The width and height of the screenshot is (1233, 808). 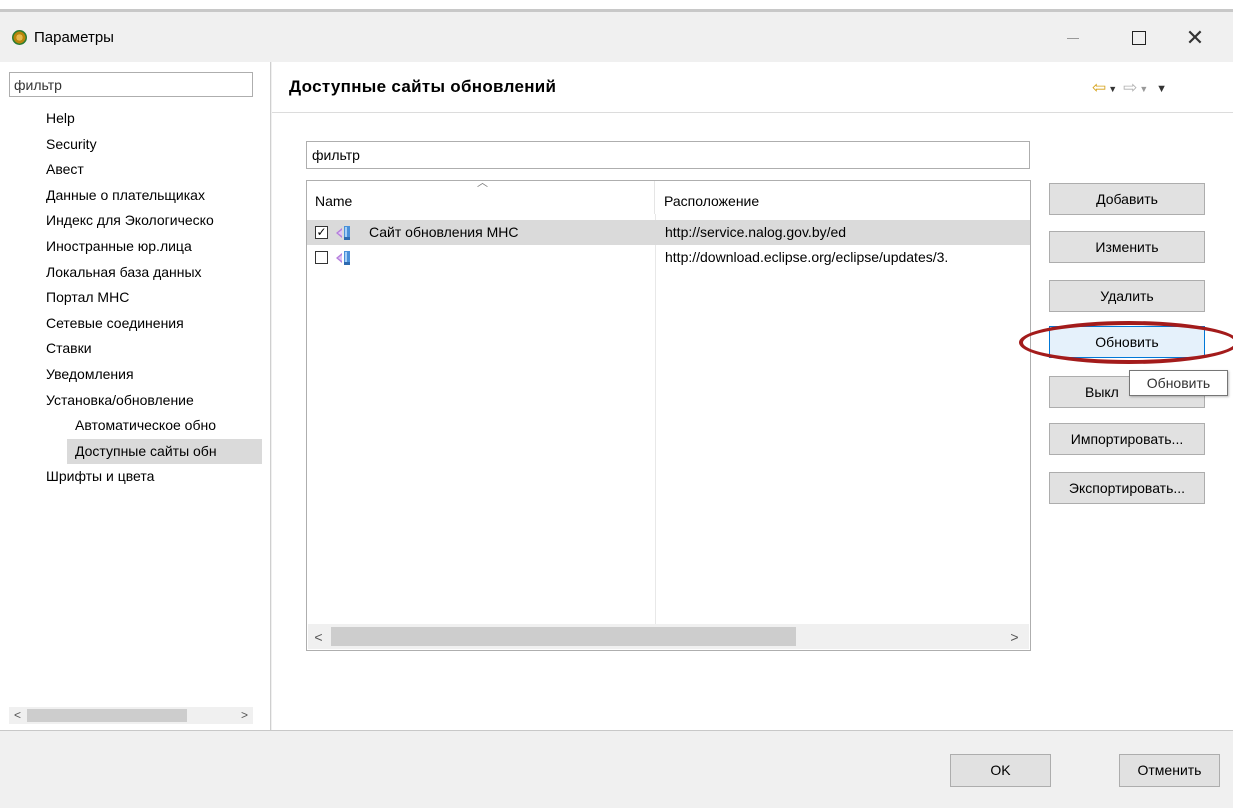 I want to click on page-title: Доступные сайты обновлений, so click(x=423, y=86).